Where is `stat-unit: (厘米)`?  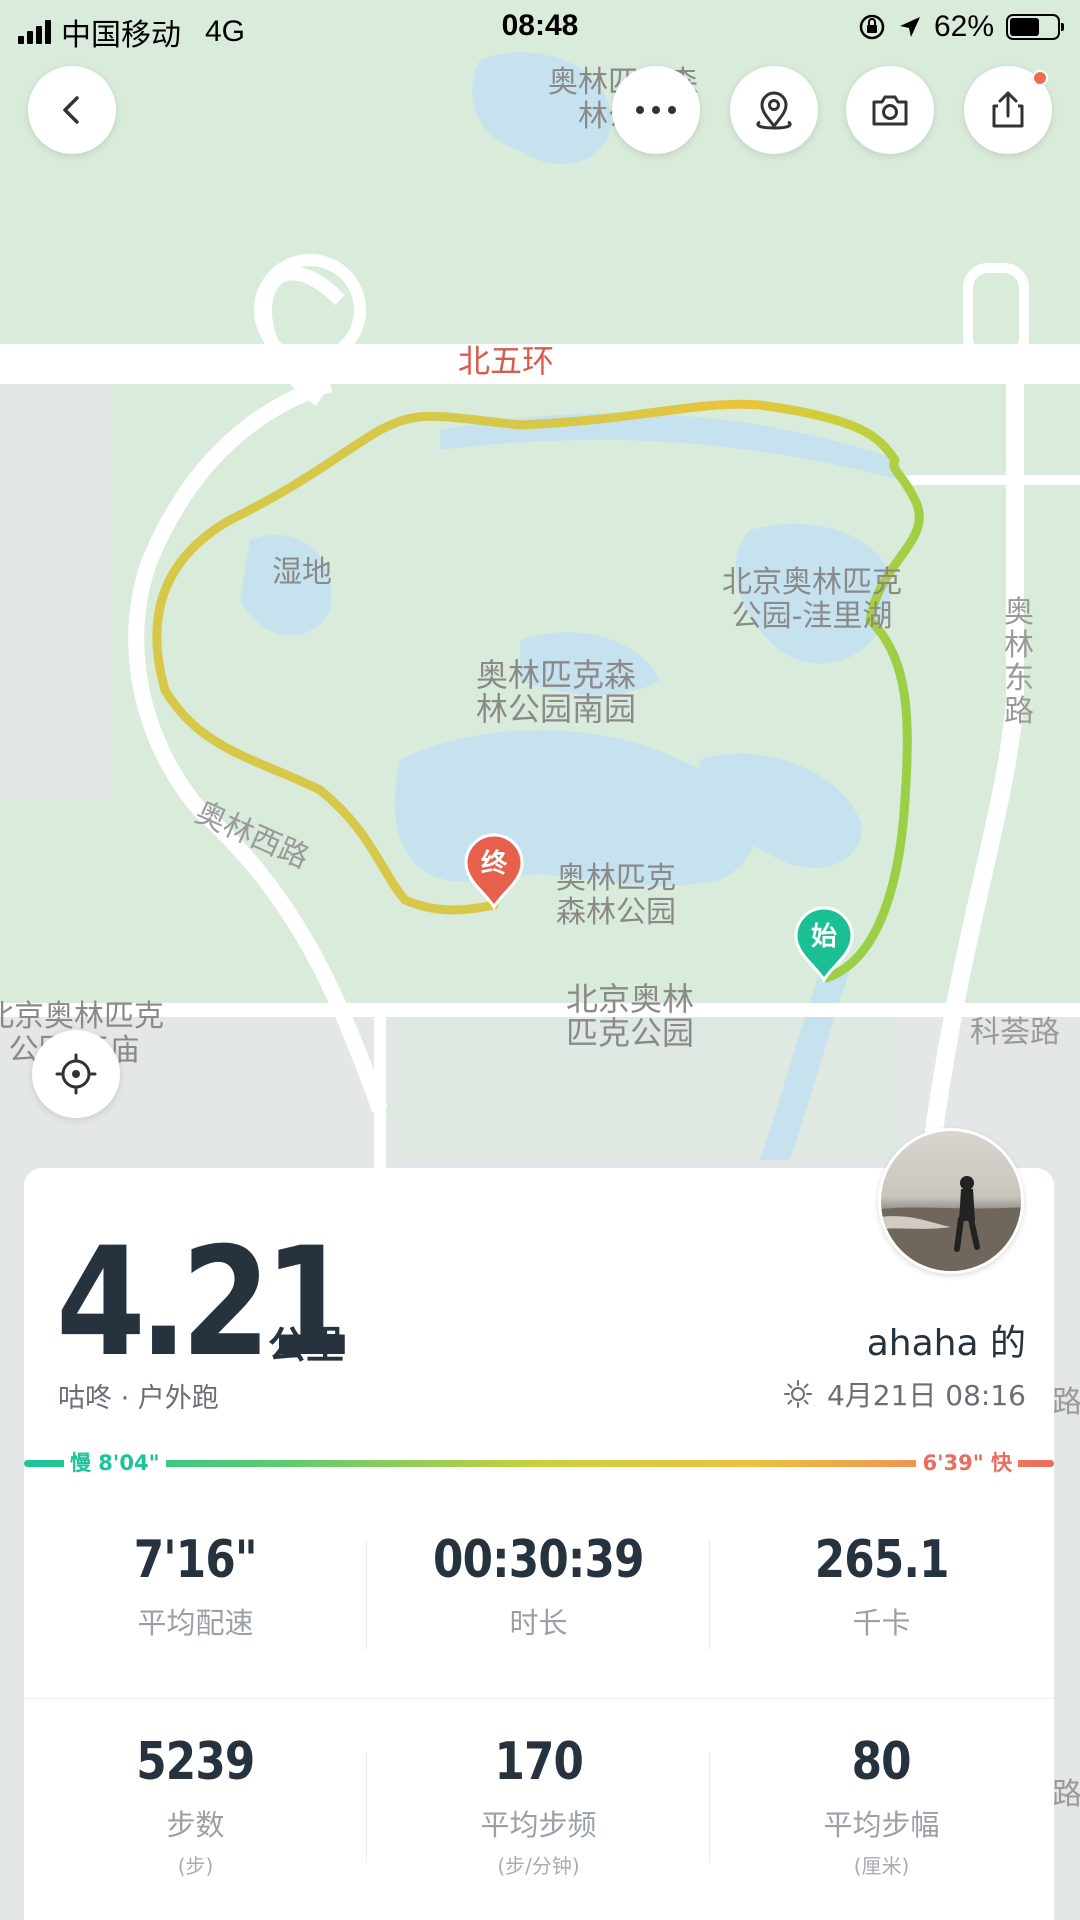 stat-unit: (厘米) is located at coordinates (881, 1866).